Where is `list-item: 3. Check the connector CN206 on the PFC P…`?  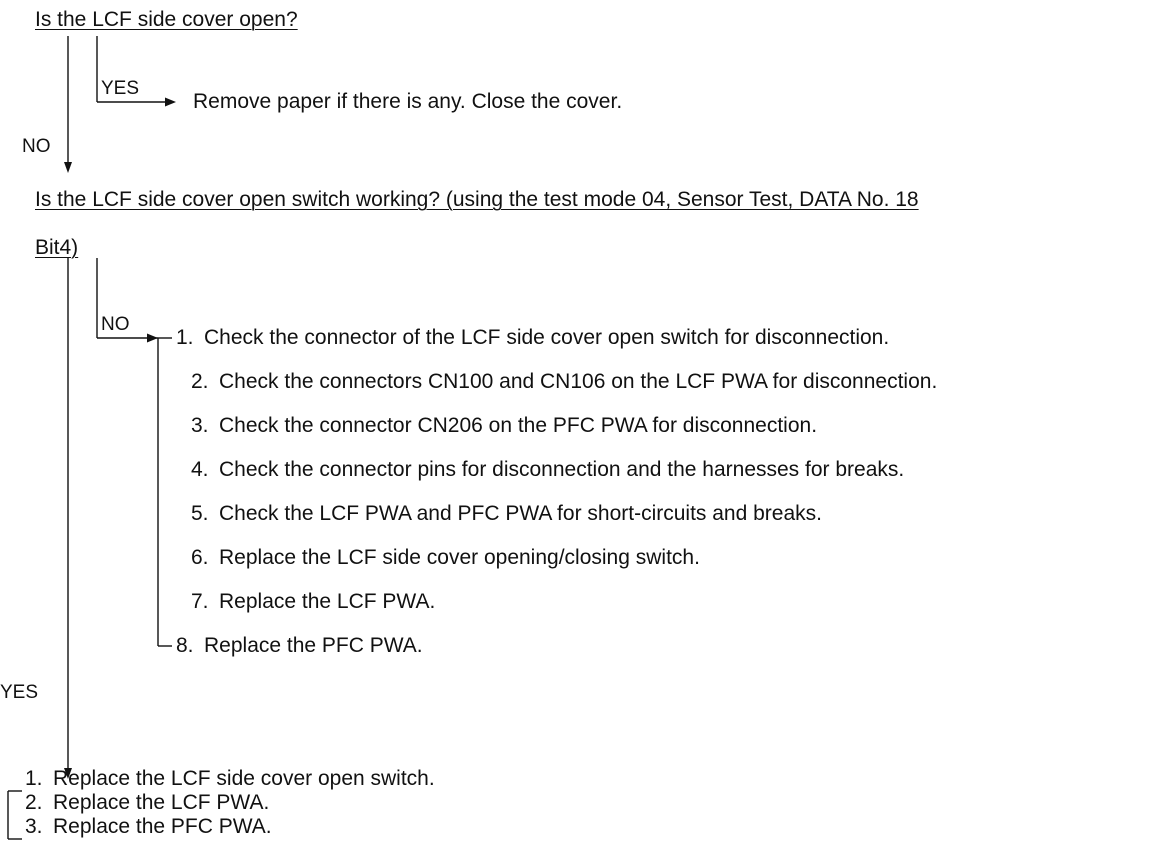
list-item: 3. Check the connector CN206 on the PFC P… is located at coordinates (504, 425).